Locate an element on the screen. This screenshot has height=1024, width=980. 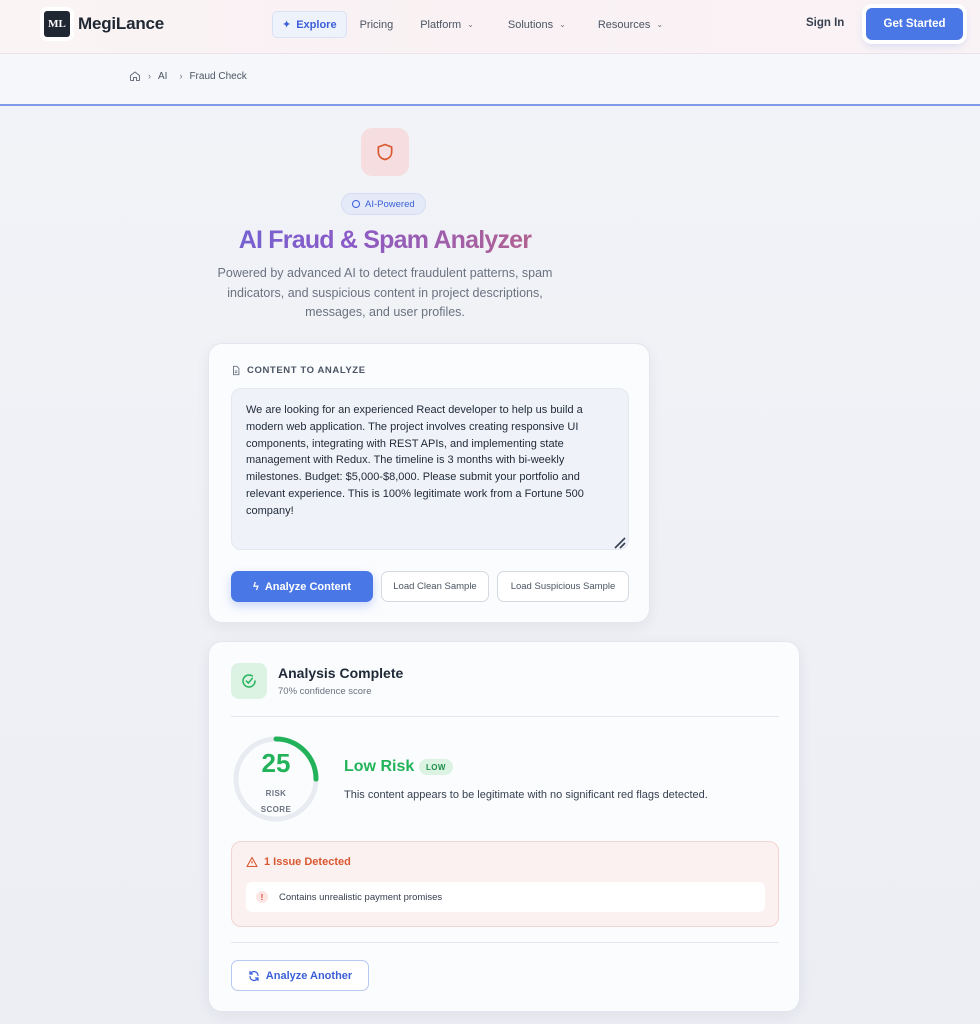
nav-explore: ✦ Explore is located at coordinates (309, 24).